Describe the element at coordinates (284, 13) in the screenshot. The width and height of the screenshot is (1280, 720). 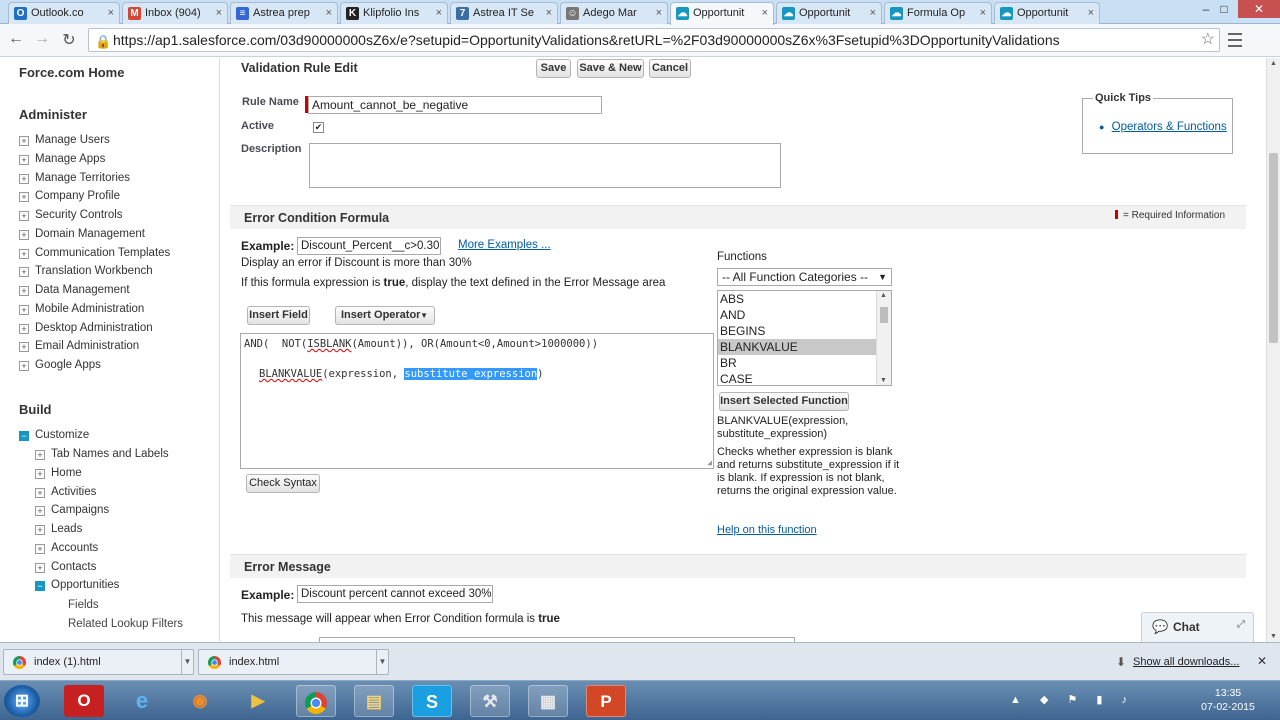
I see `browser-tab: ≡ Astrea prep ×` at that location.